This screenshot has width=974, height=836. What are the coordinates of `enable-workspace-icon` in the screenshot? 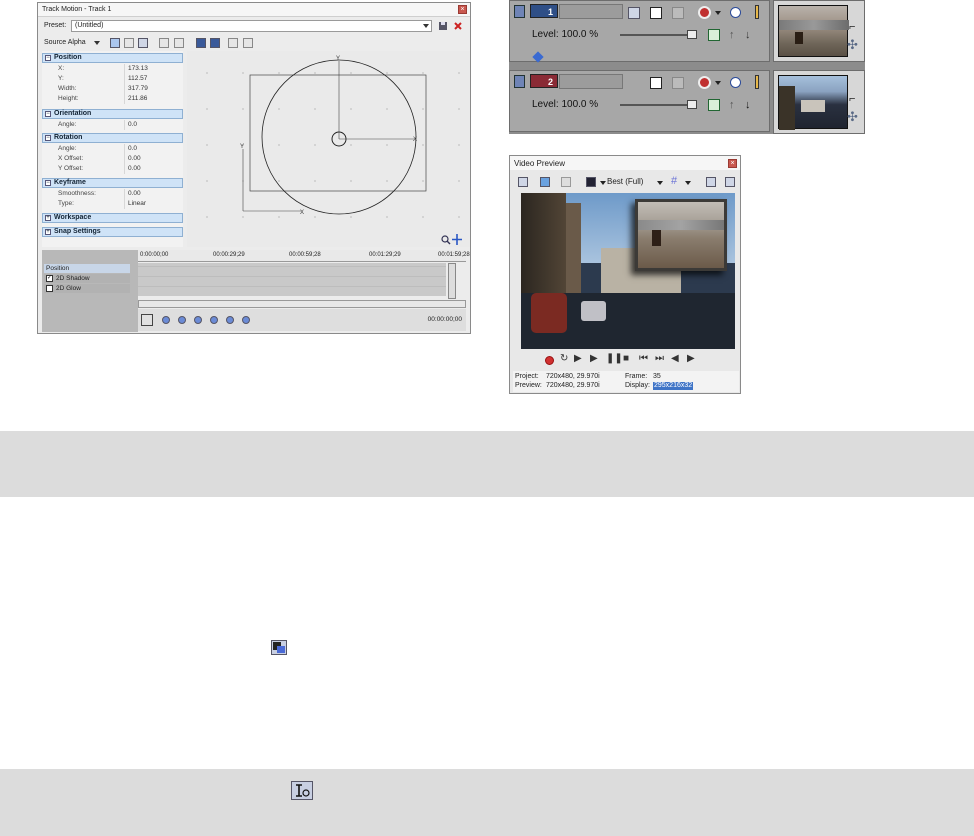 It's located at (201, 43).